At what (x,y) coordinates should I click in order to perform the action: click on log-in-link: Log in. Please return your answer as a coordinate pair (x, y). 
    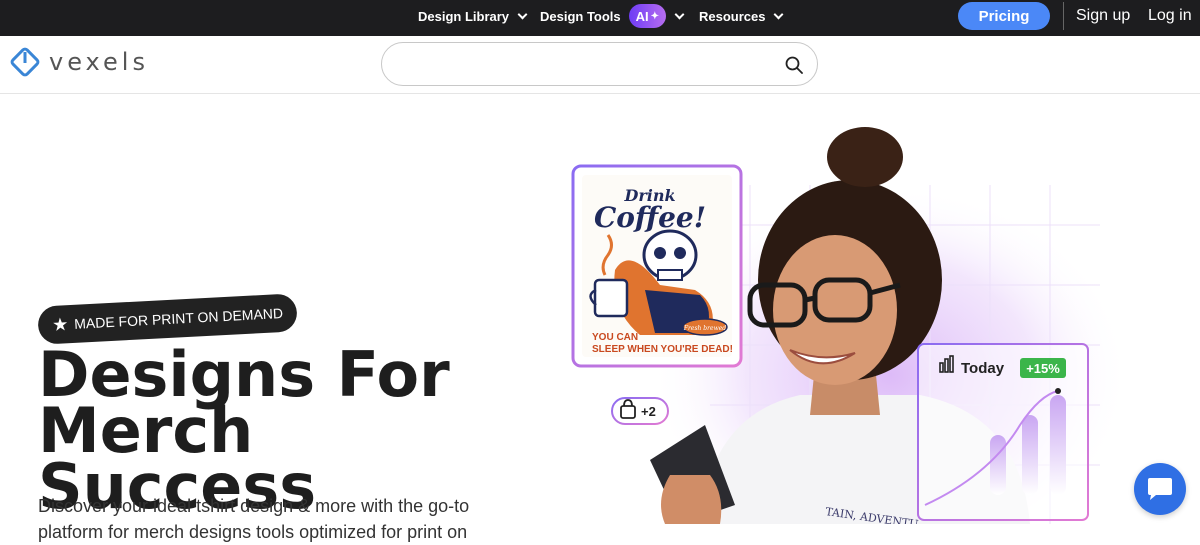
    Looking at the image, I should click on (1170, 16).